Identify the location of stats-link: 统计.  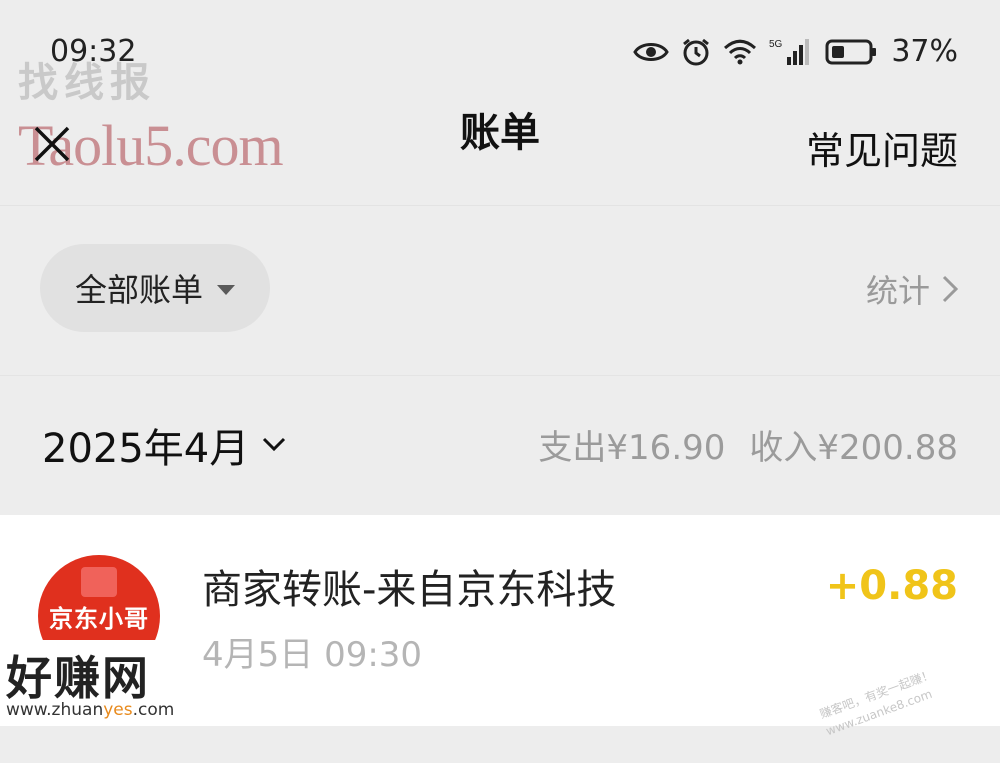
(912, 289).